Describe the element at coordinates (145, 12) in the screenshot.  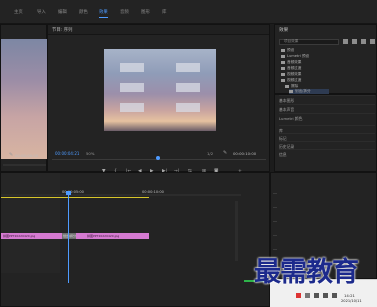
I see `menu-item-graphics: 图形` at that location.